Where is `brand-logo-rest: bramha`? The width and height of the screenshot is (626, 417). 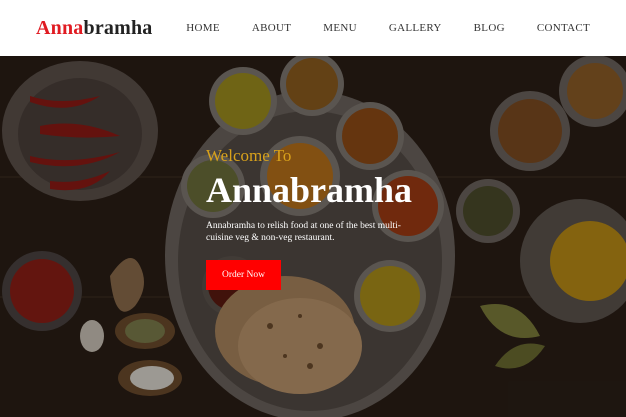 brand-logo-rest: bramha is located at coordinates (118, 27).